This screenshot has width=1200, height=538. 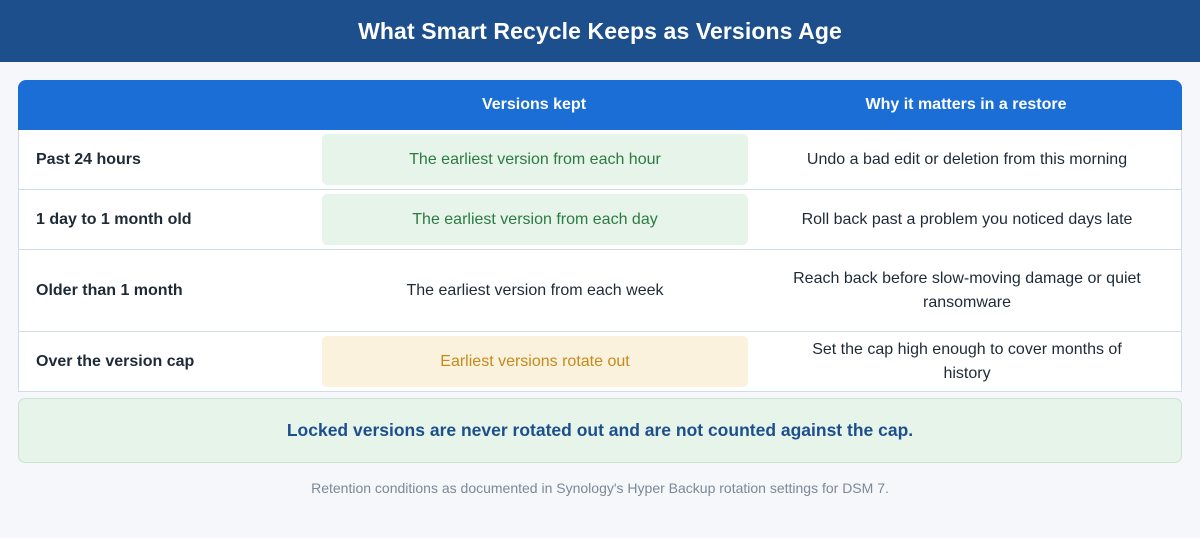 I want to click on title-bar: What Smart Recycle Keeps as Versions Age, so click(x=600, y=31).